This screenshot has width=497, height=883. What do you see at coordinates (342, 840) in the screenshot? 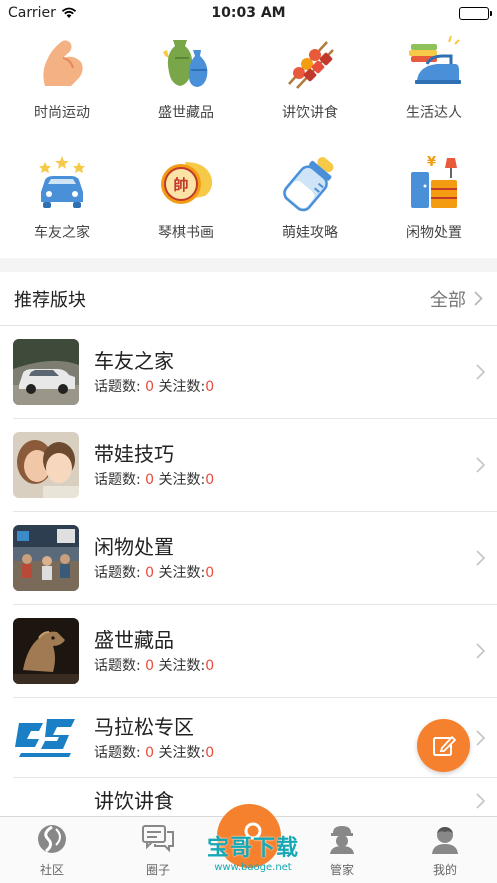
I see `butler-icon` at bounding box center [342, 840].